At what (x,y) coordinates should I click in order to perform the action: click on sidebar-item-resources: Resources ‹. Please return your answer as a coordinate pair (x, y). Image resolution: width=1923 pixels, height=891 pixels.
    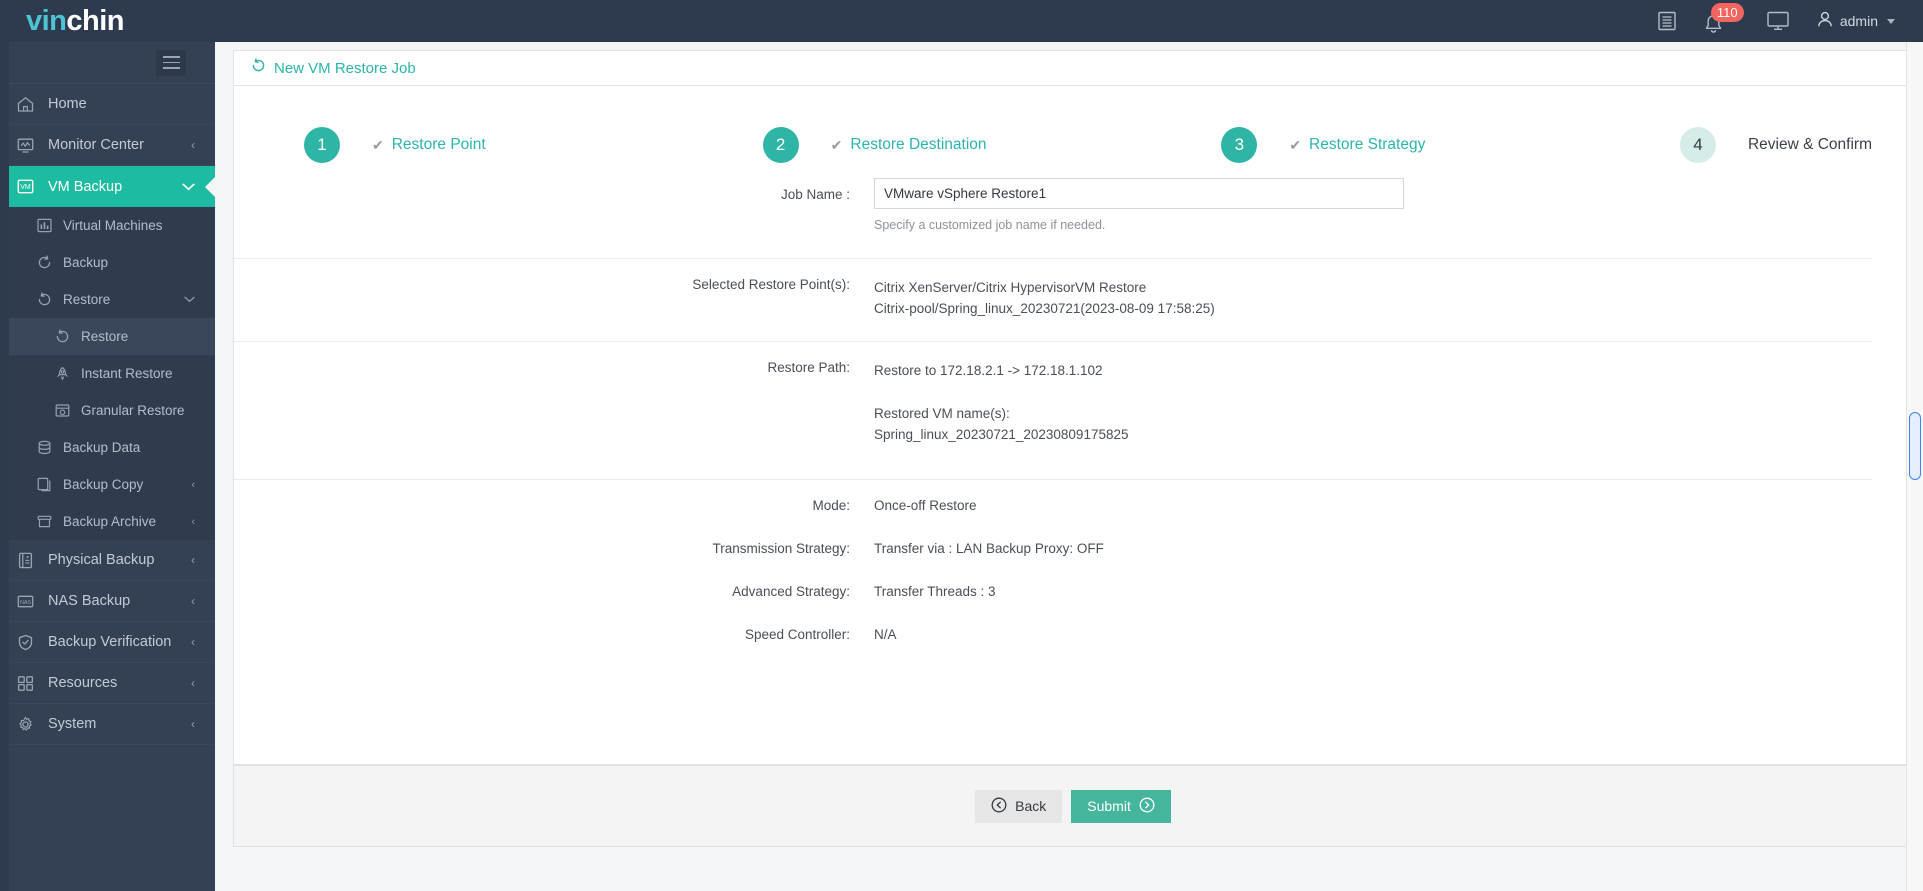
    Looking at the image, I should click on (107, 683).